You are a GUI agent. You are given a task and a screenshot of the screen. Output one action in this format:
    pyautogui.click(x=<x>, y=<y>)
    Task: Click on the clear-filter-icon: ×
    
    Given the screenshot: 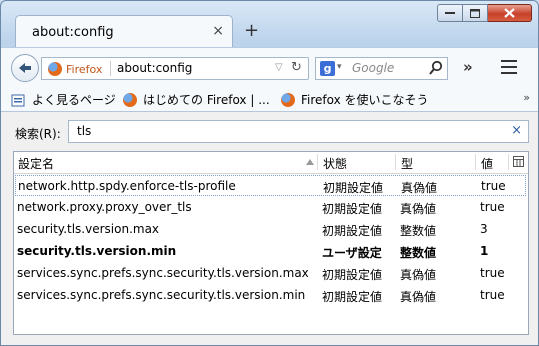 What is the action you would take?
    pyautogui.click(x=516, y=130)
    